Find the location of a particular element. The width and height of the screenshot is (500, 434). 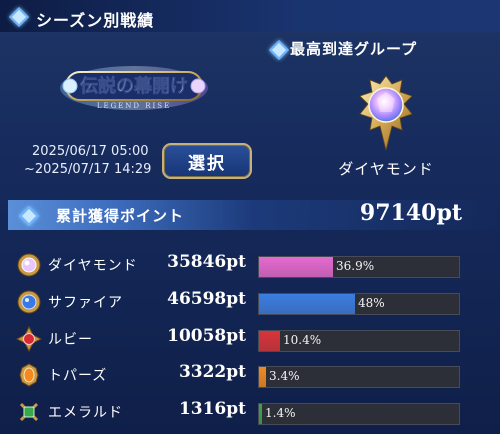

topaz-gem-icon is located at coordinates (29, 375).